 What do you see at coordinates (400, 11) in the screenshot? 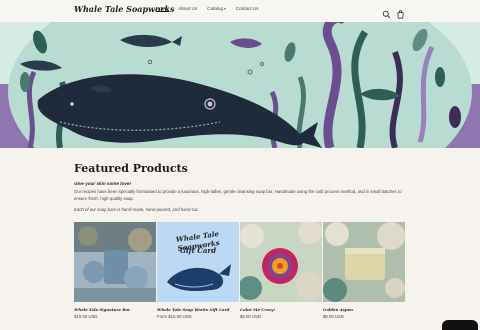
I see `cart-icon` at bounding box center [400, 11].